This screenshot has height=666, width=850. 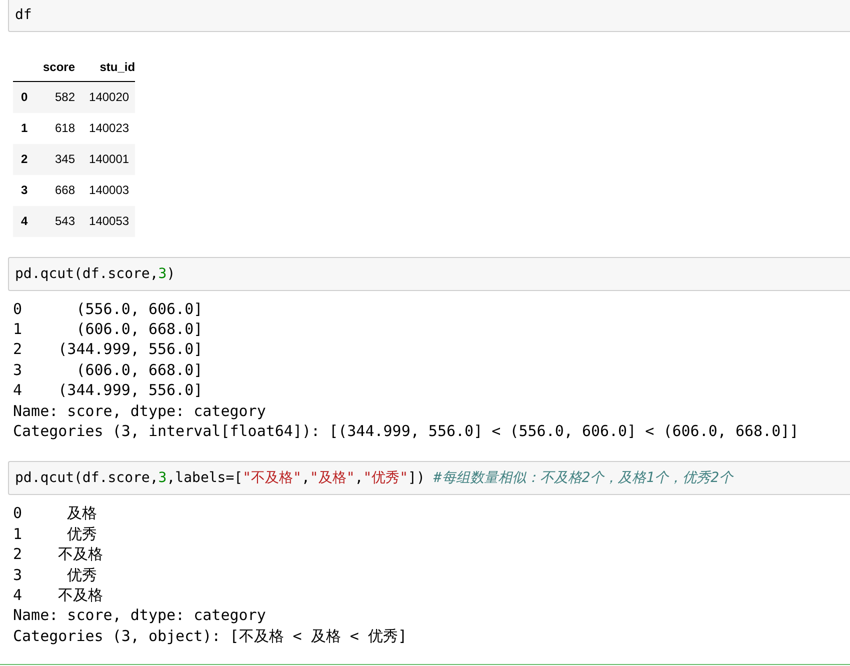 What do you see at coordinates (24, 221) in the screenshot?
I see `row-index: 4` at bounding box center [24, 221].